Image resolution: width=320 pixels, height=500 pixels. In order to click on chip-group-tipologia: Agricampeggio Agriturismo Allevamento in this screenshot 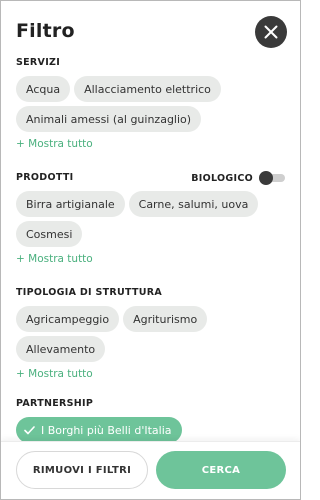, I will do `click(146, 334)`.